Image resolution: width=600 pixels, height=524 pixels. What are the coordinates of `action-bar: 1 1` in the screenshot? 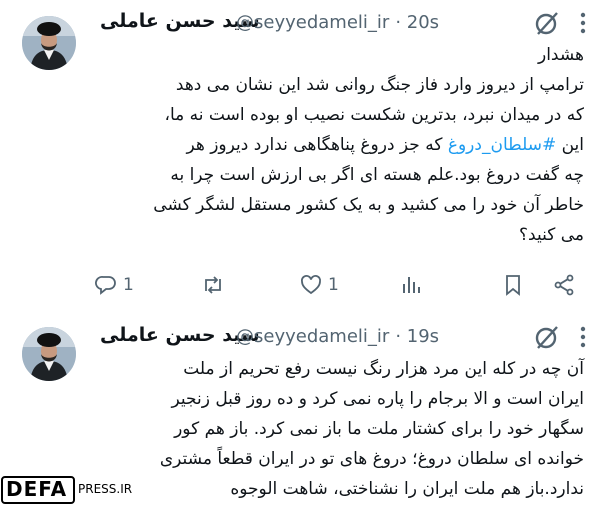 It's located at (340, 285).